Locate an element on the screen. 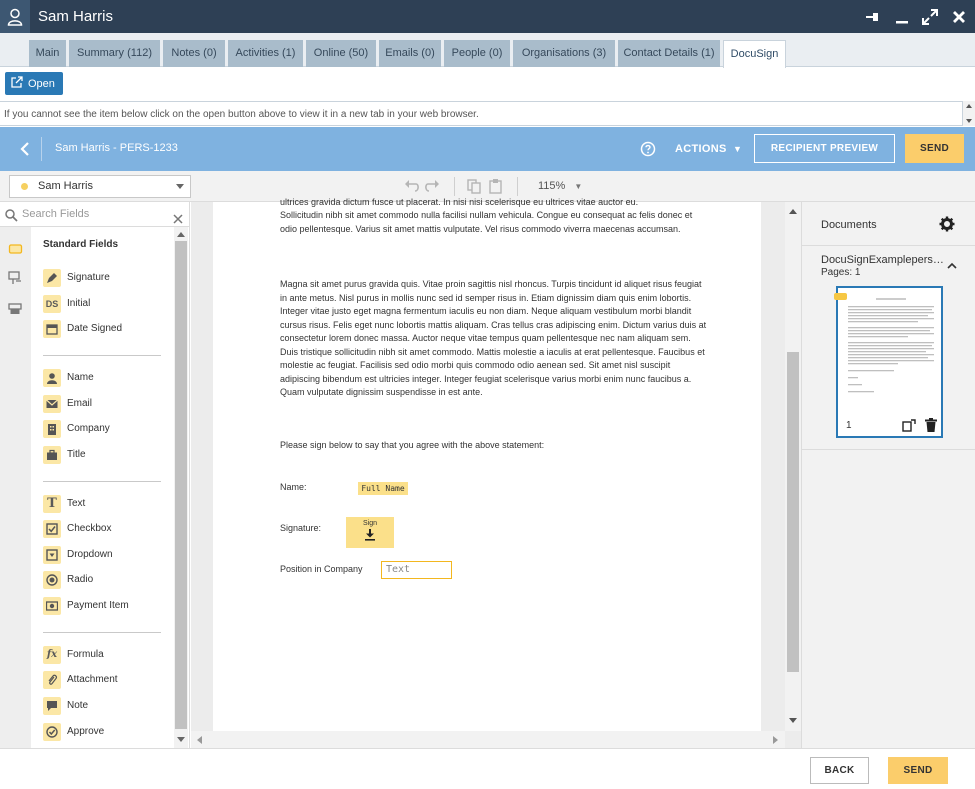 The image size is (975, 789). send-button: SEND is located at coordinates (918, 770).